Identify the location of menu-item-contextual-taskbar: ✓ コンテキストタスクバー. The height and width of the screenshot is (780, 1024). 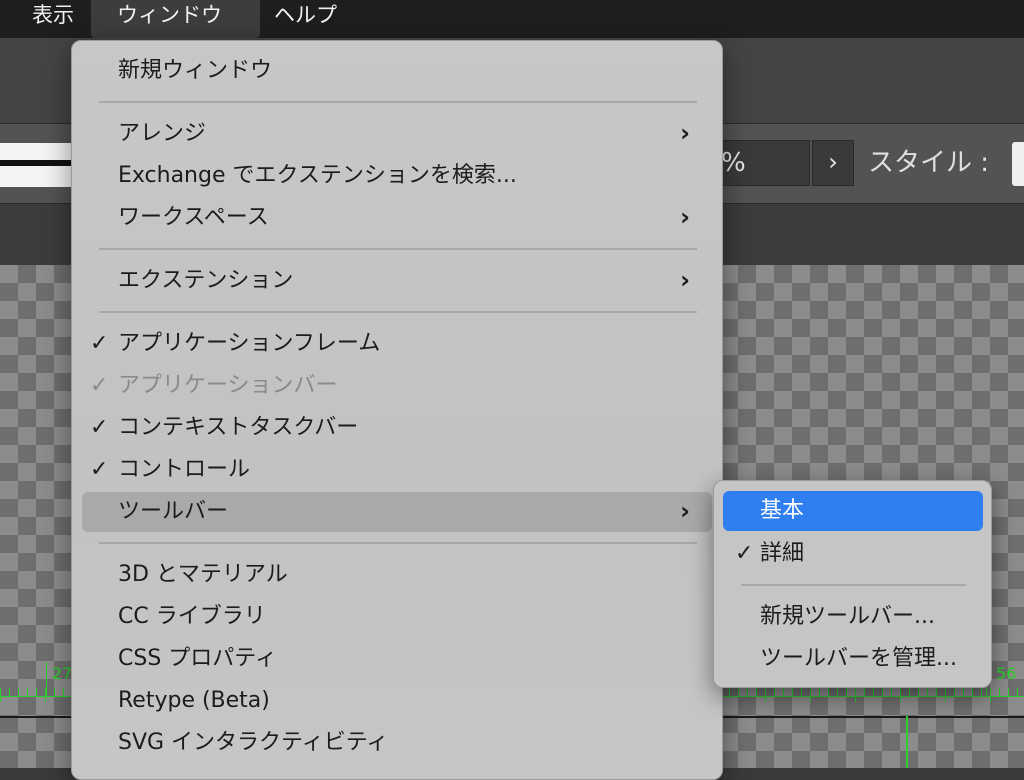
(397, 428).